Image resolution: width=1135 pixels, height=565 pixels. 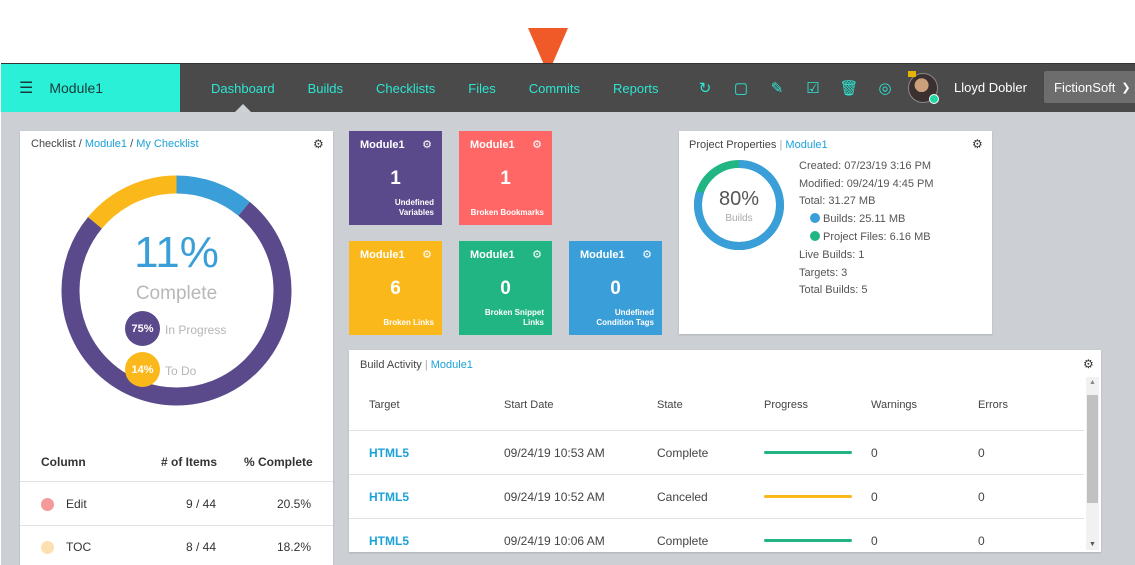 I want to click on to-do-label: To Do, so click(x=181, y=371).